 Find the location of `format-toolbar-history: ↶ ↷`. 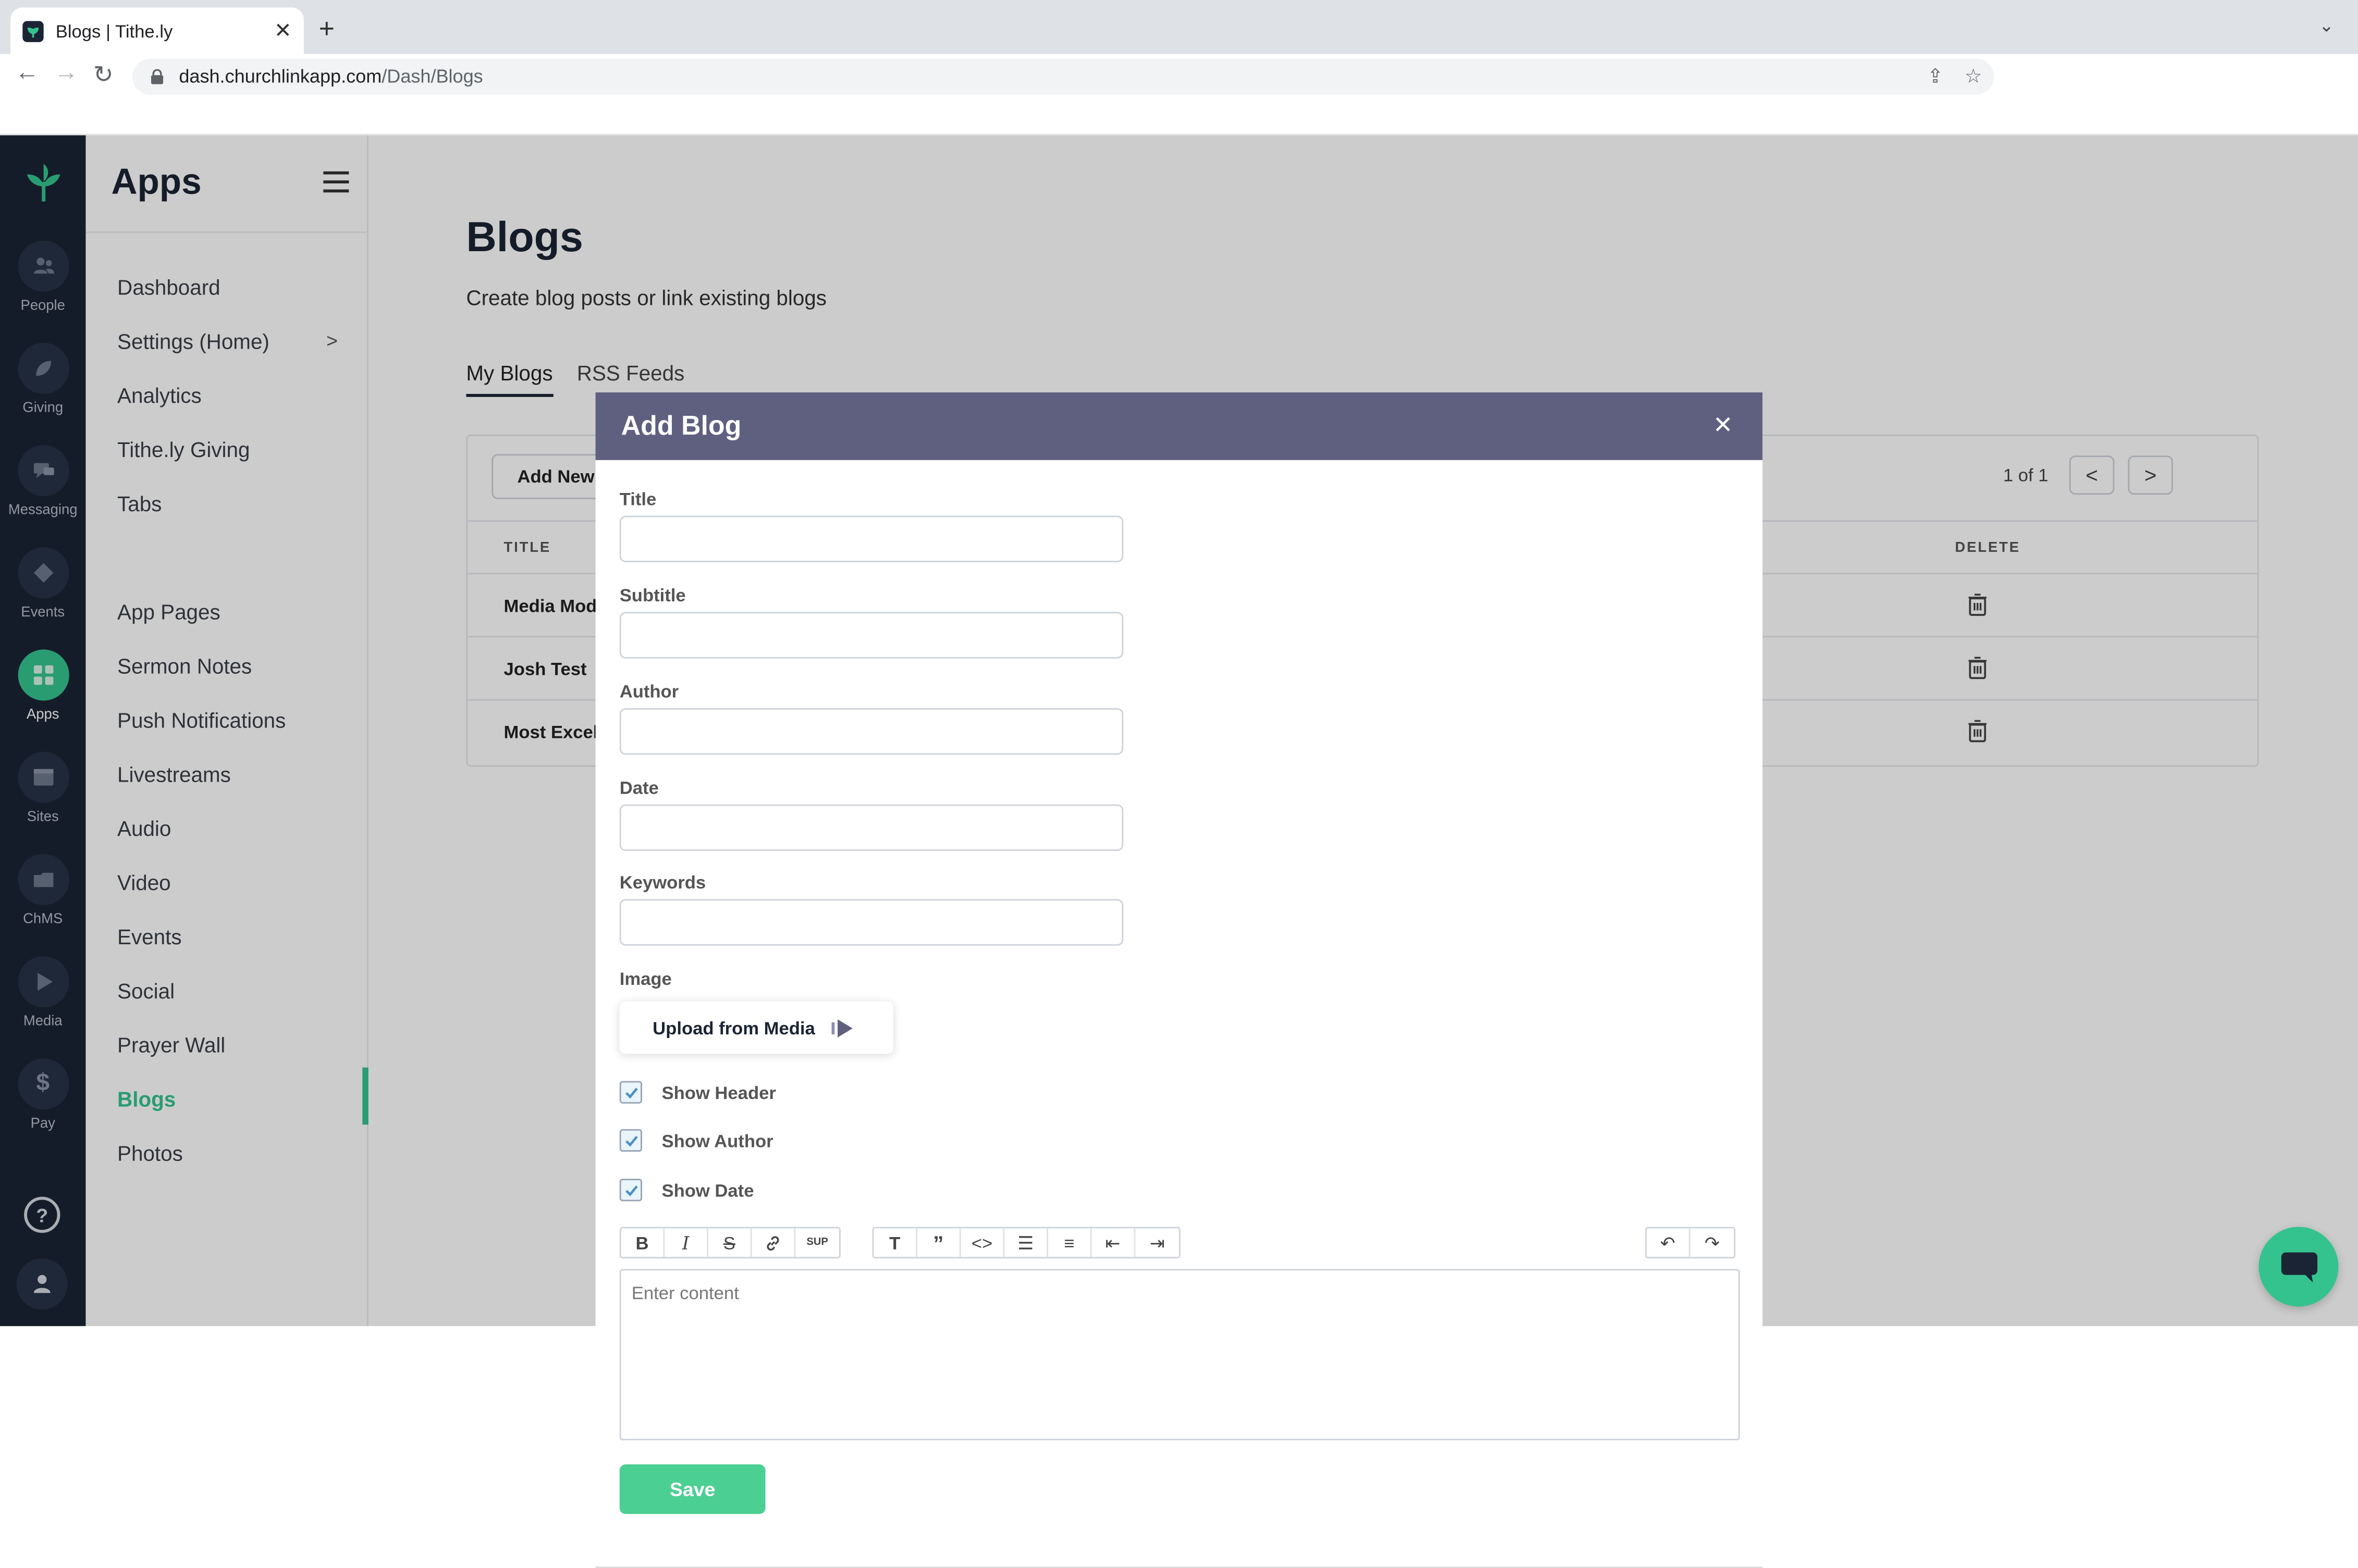

format-toolbar-history: ↶ ↷ is located at coordinates (1691, 1242).